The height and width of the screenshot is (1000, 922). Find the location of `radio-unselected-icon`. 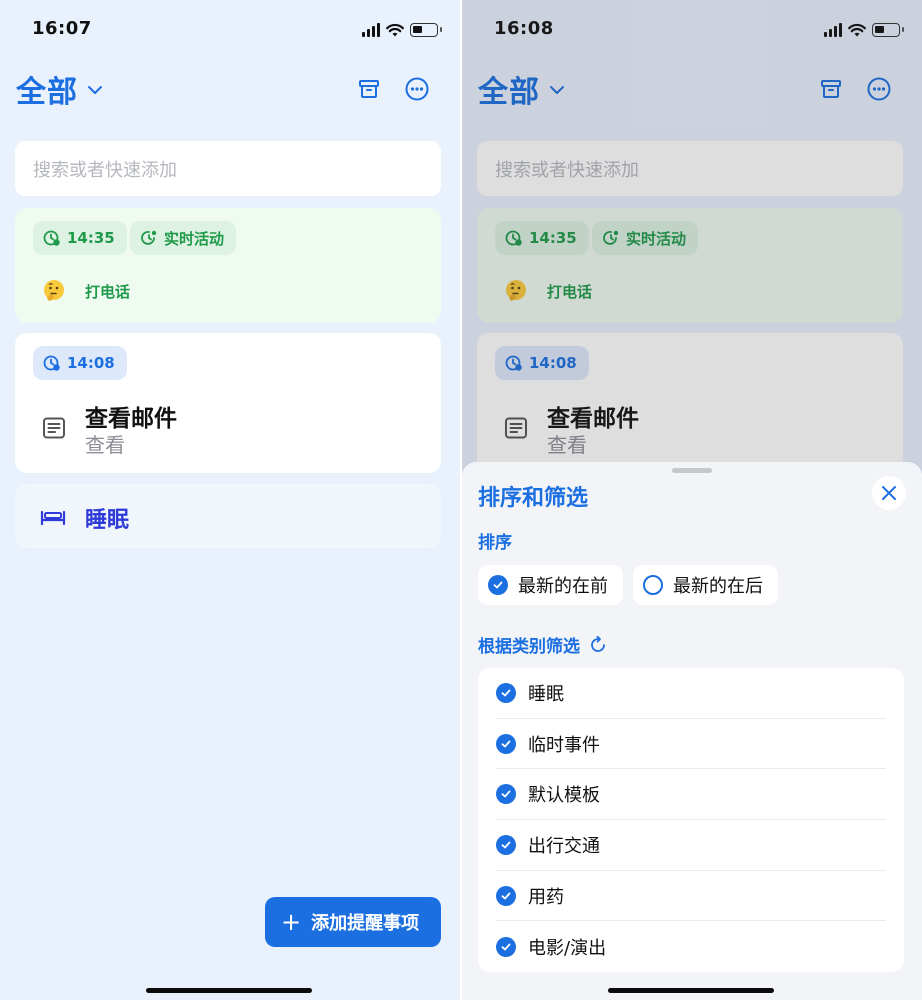

radio-unselected-icon is located at coordinates (653, 585).